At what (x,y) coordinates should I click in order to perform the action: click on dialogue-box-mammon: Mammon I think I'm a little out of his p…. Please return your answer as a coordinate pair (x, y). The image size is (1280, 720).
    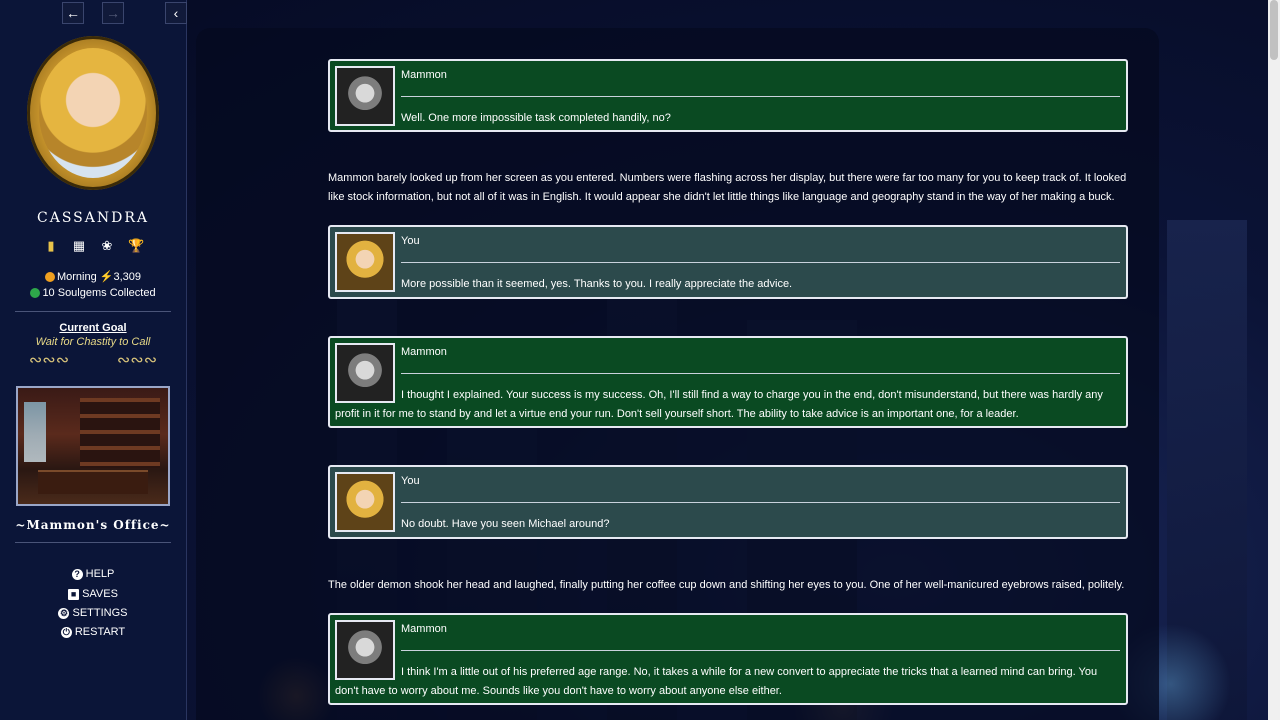
    Looking at the image, I should click on (728, 659).